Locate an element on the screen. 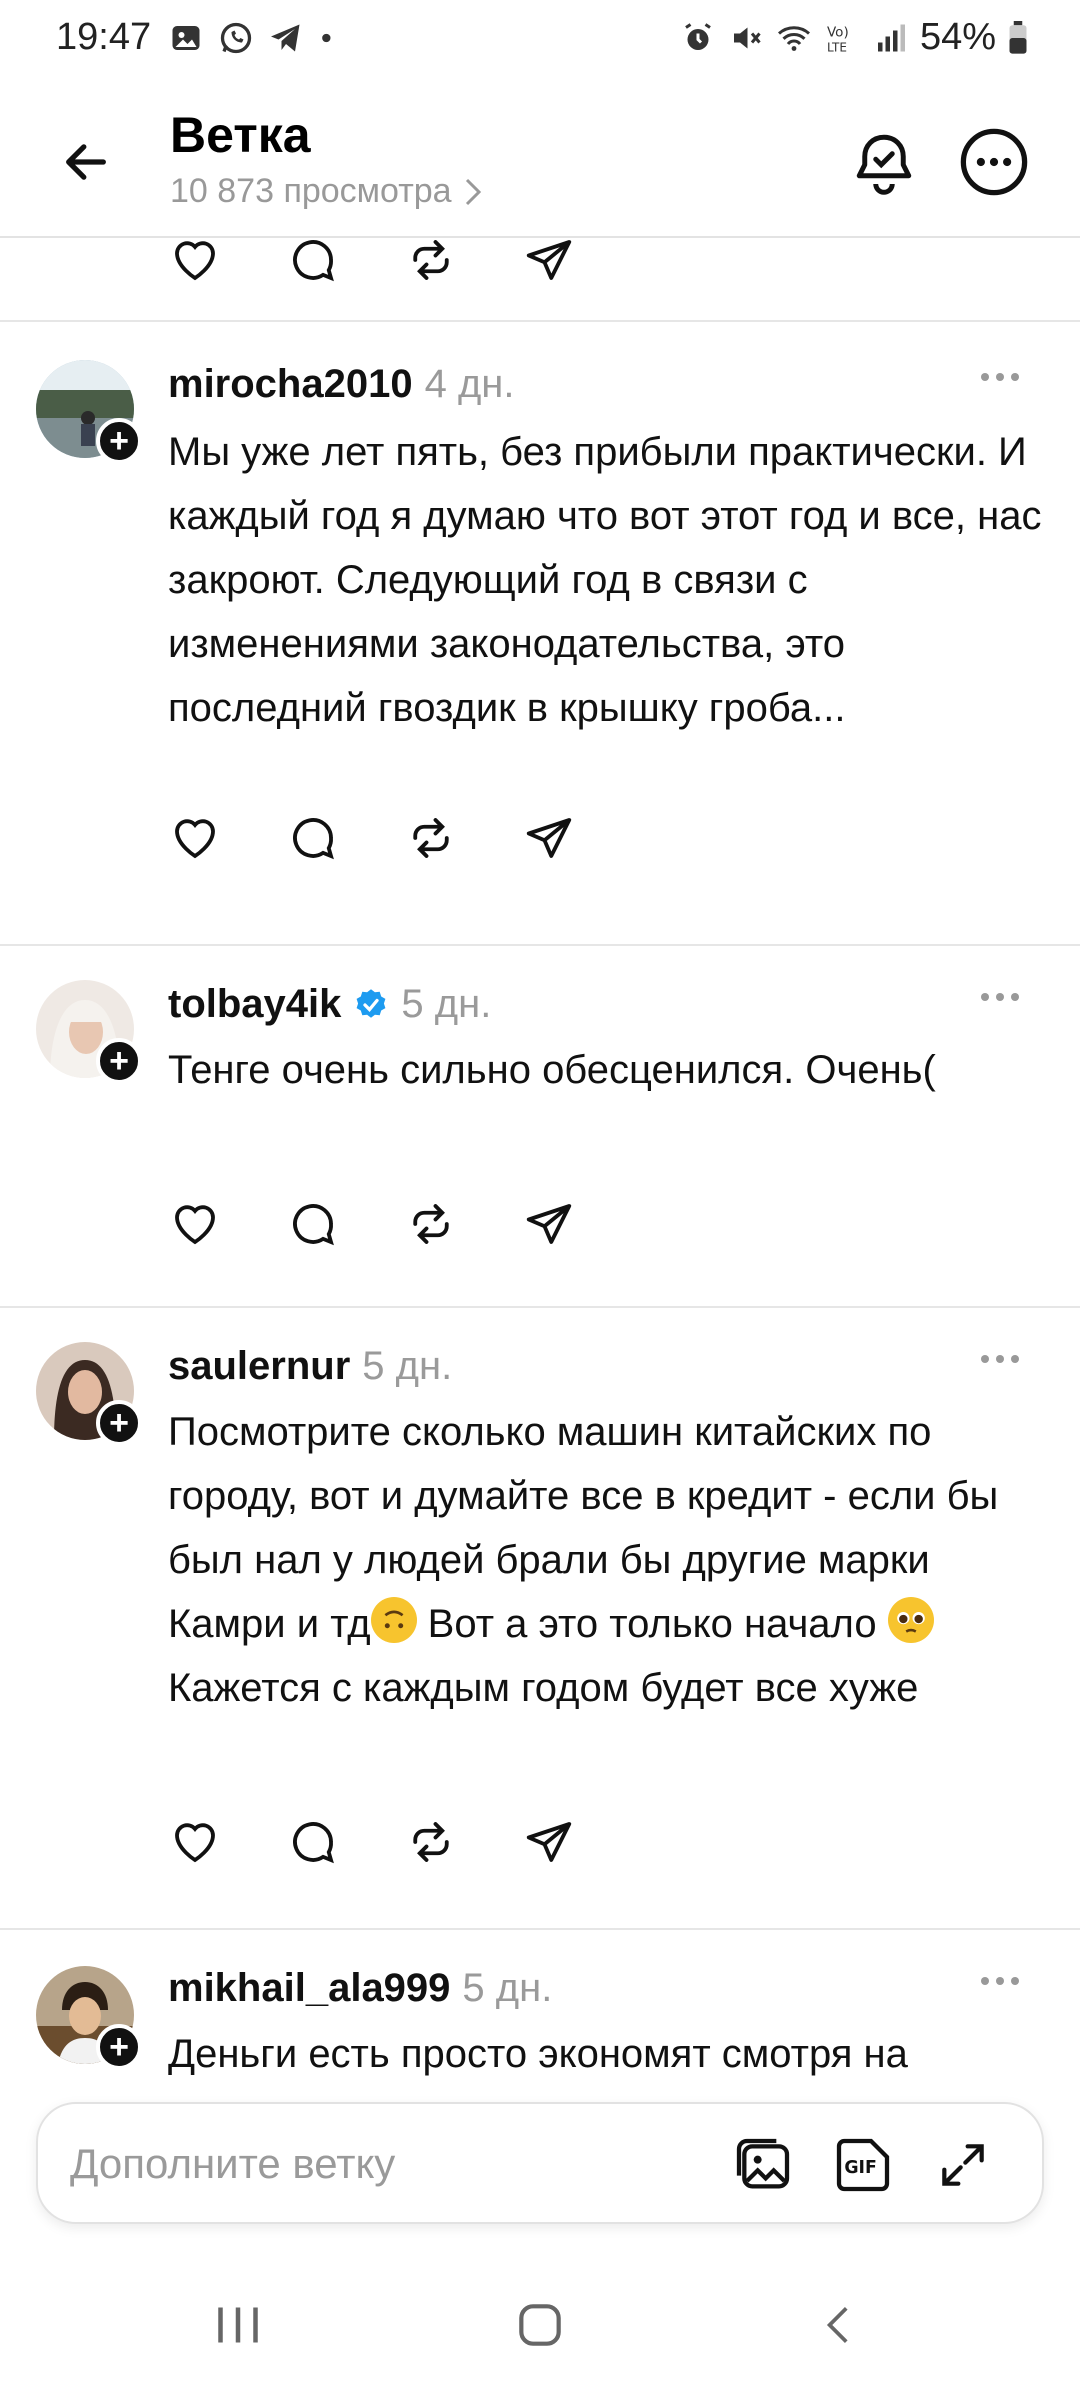 The image size is (1080, 2400). recents-icon is located at coordinates (238, 2325).